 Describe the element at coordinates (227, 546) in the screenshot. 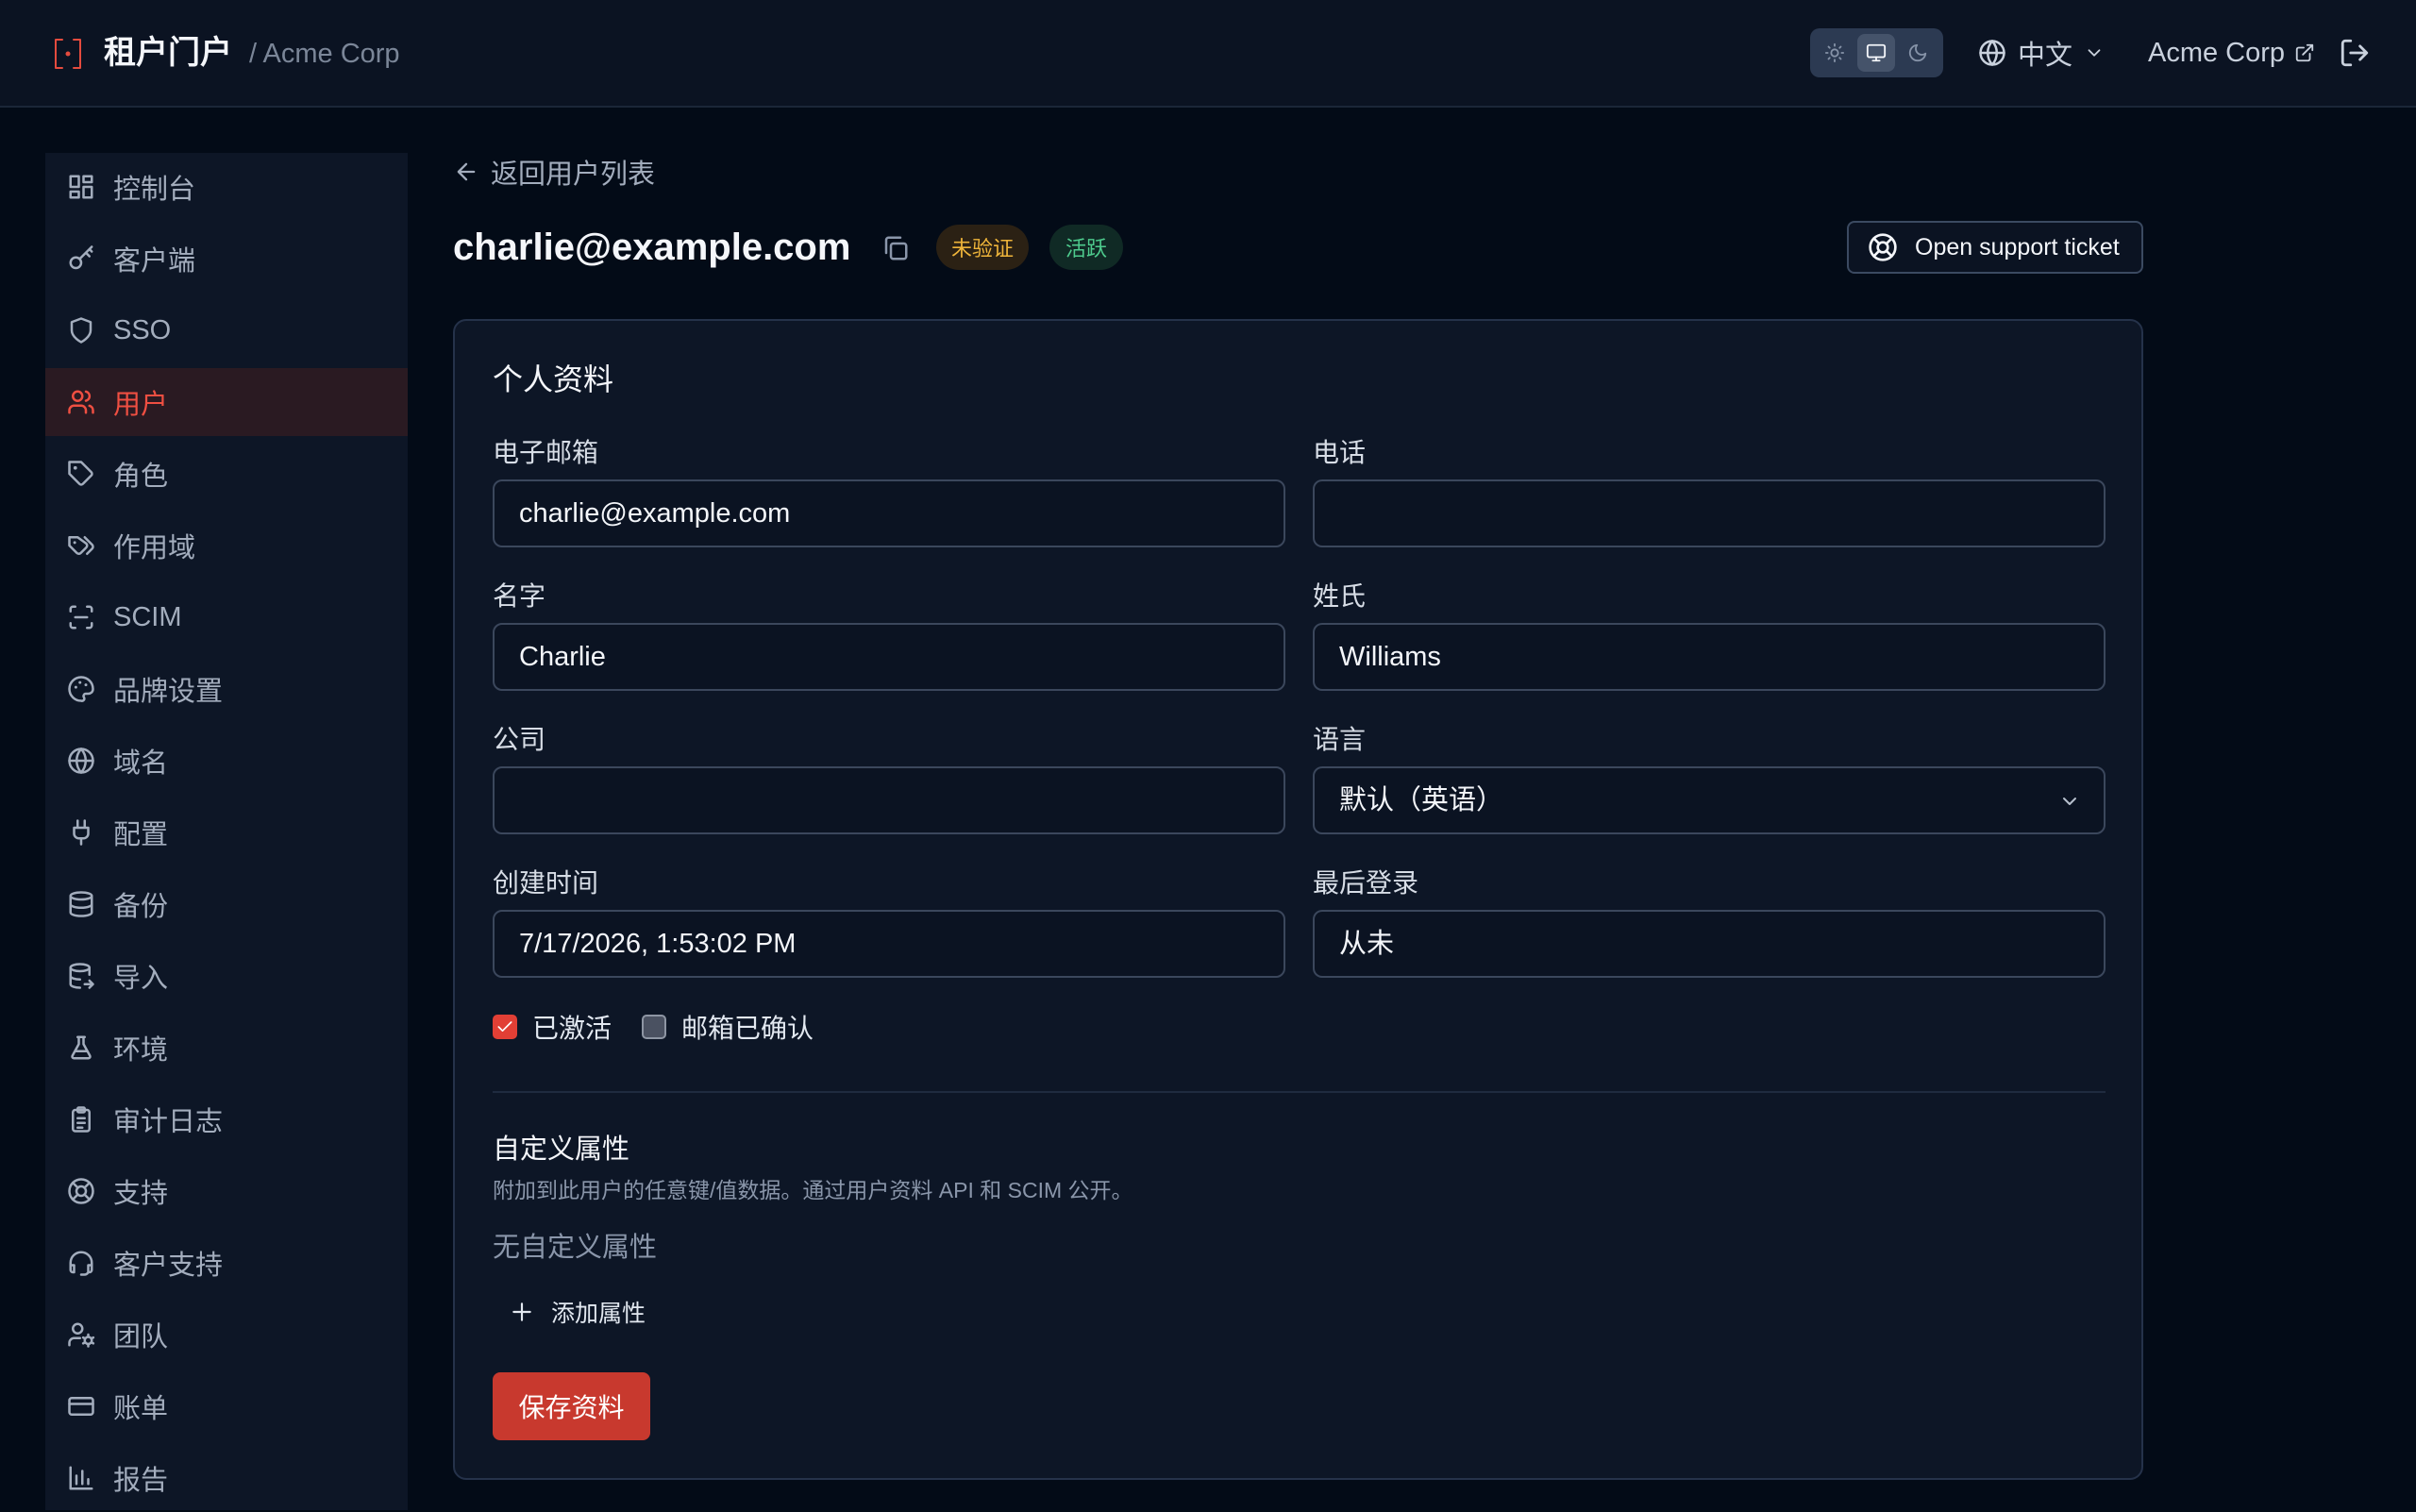

I see `sidebar-item-scopes: 作用域` at that location.